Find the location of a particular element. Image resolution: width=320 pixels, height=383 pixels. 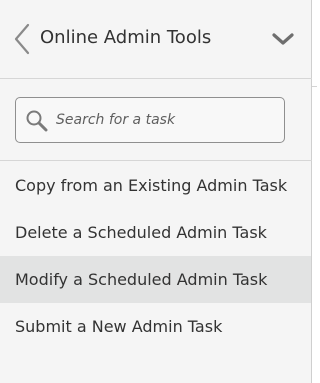

page-title: Online Admin Tools is located at coordinates (126, 37).